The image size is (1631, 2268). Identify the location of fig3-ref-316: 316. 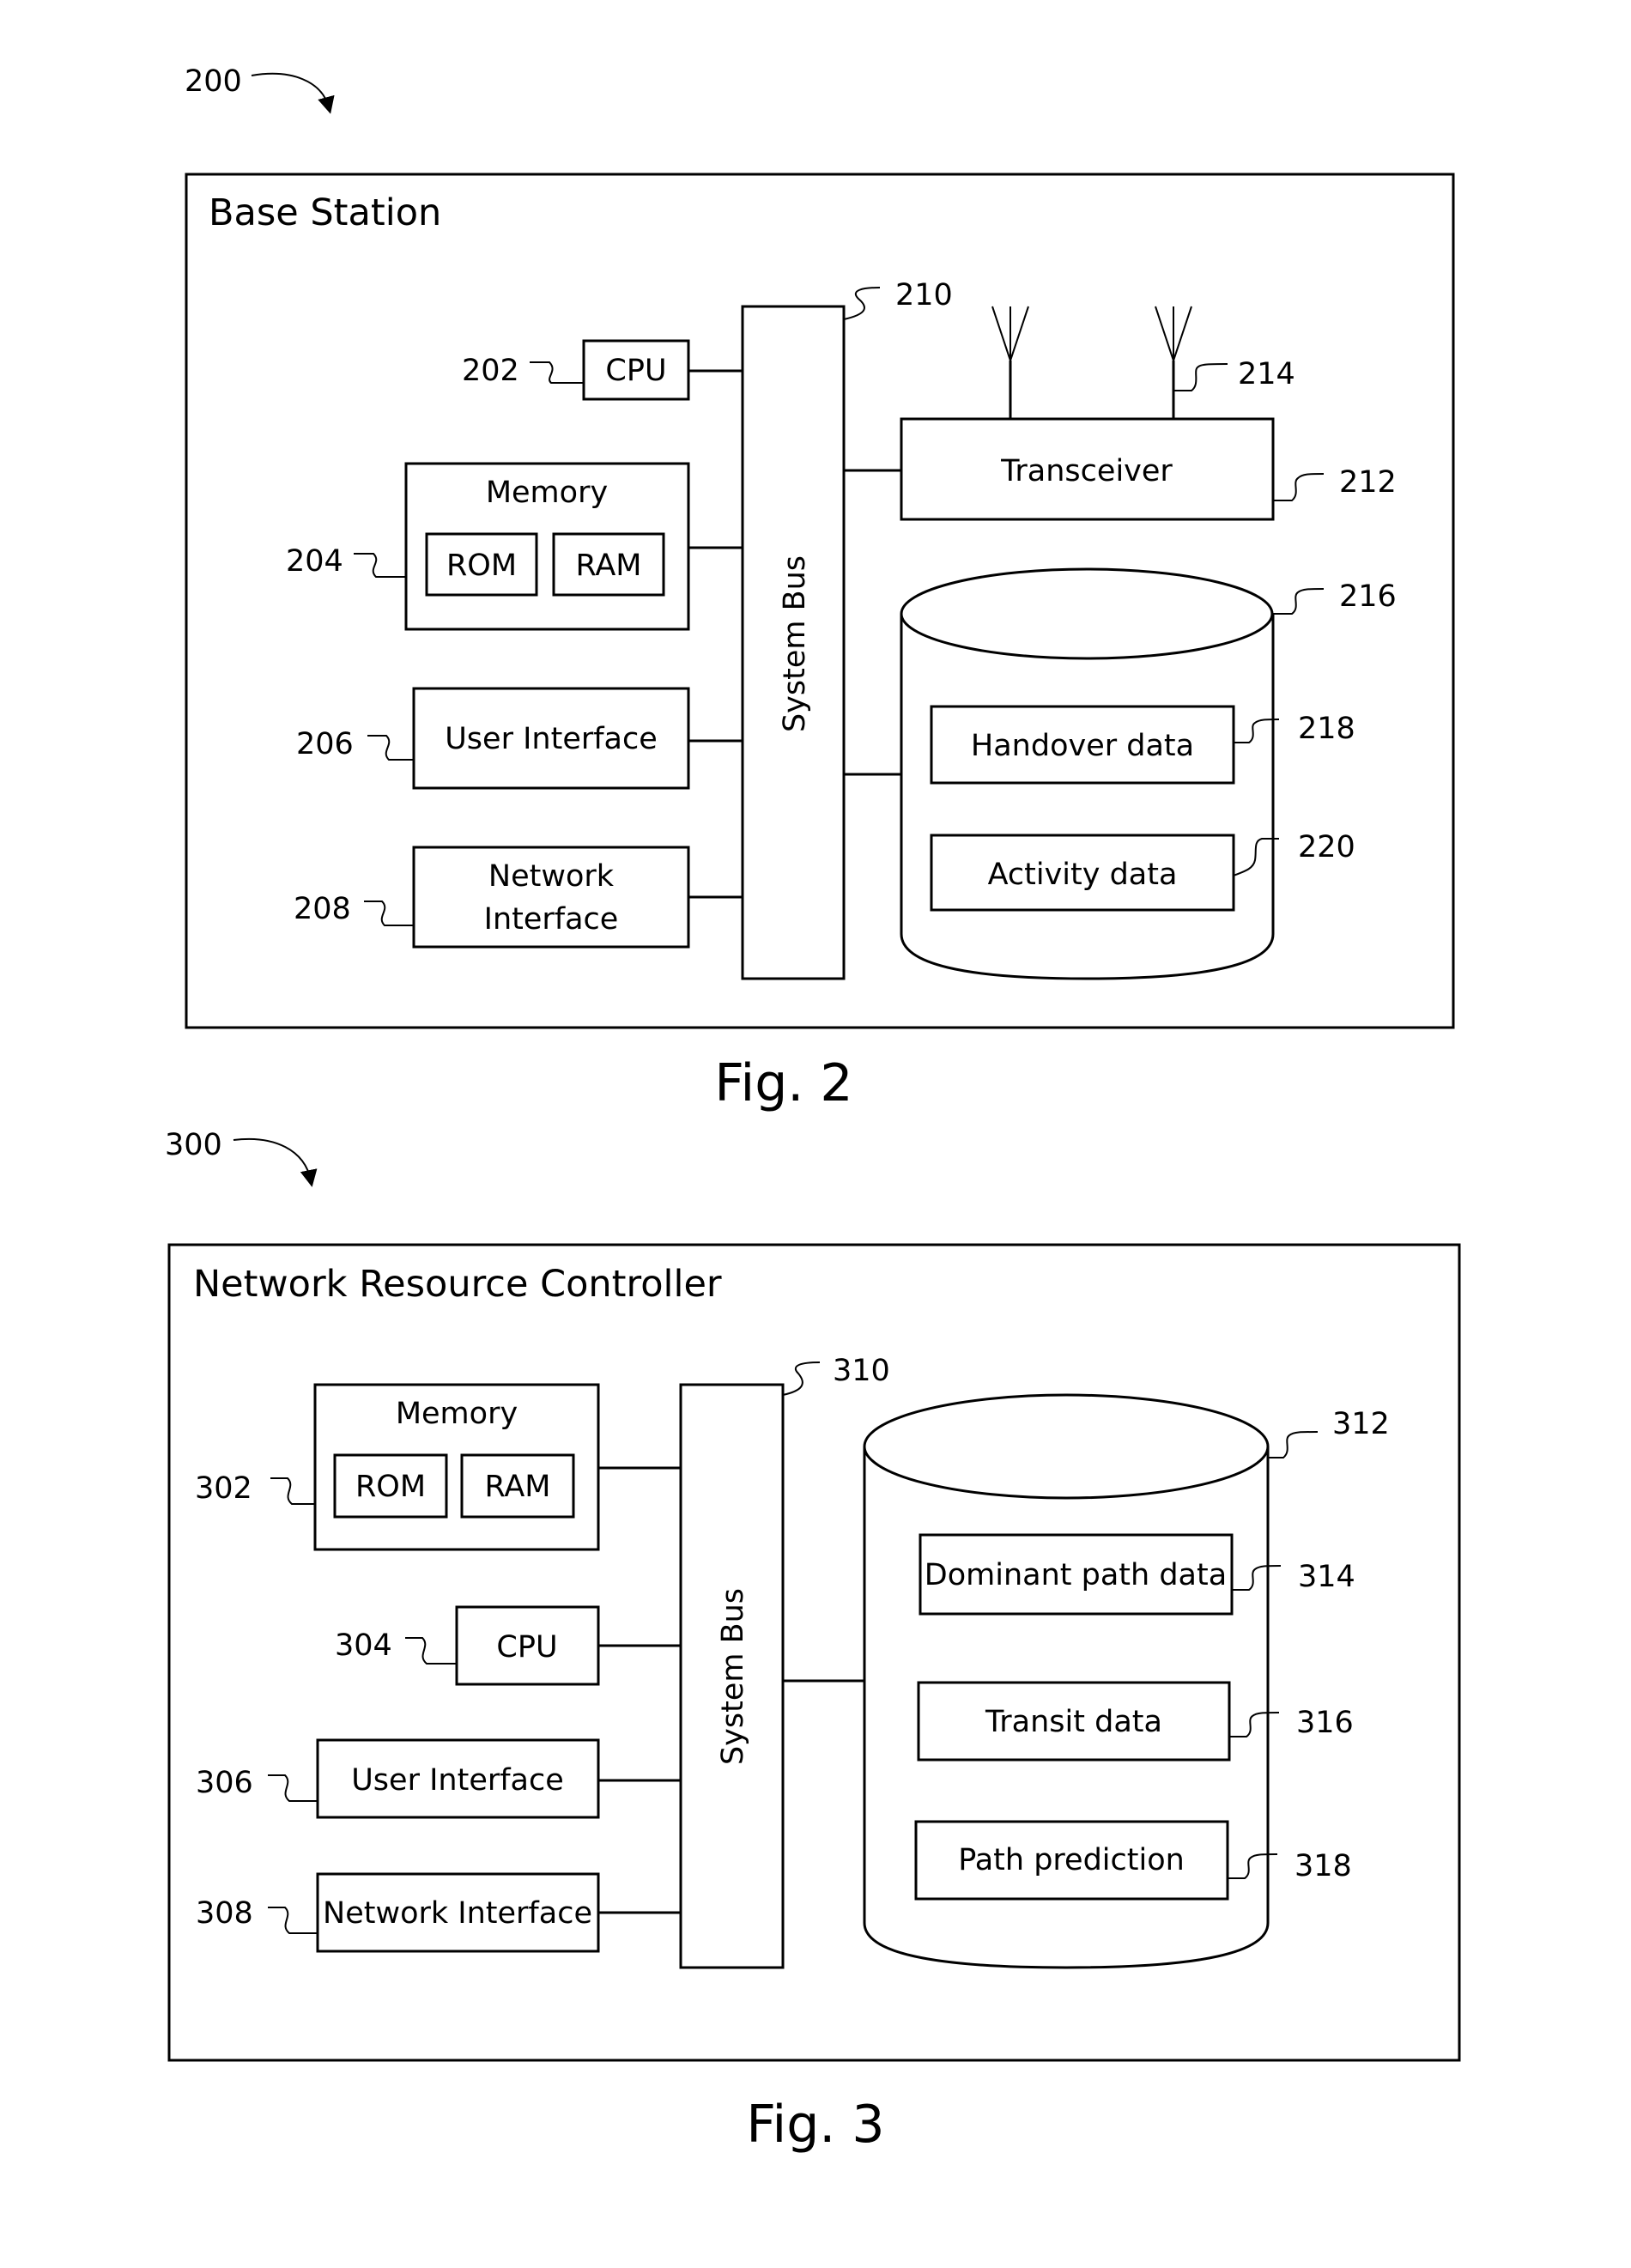
(1325, 1723).